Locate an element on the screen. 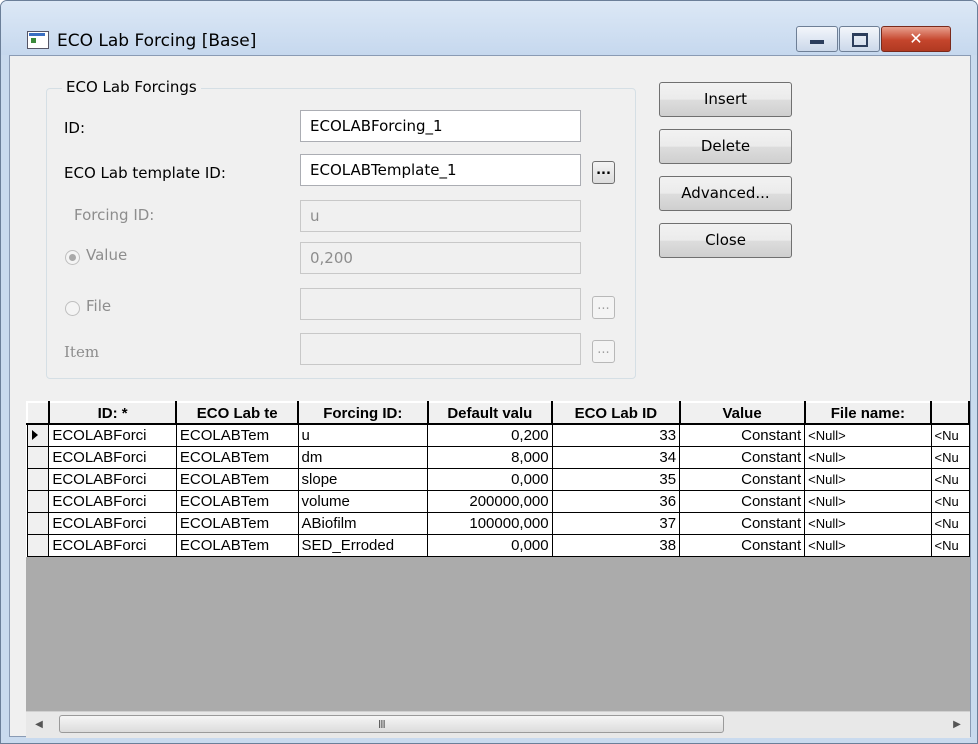 Image resolution: width=978 pixels, height=744 pixels. id-input: ECOLABForcing_1 is located at coordinates (440, 126).